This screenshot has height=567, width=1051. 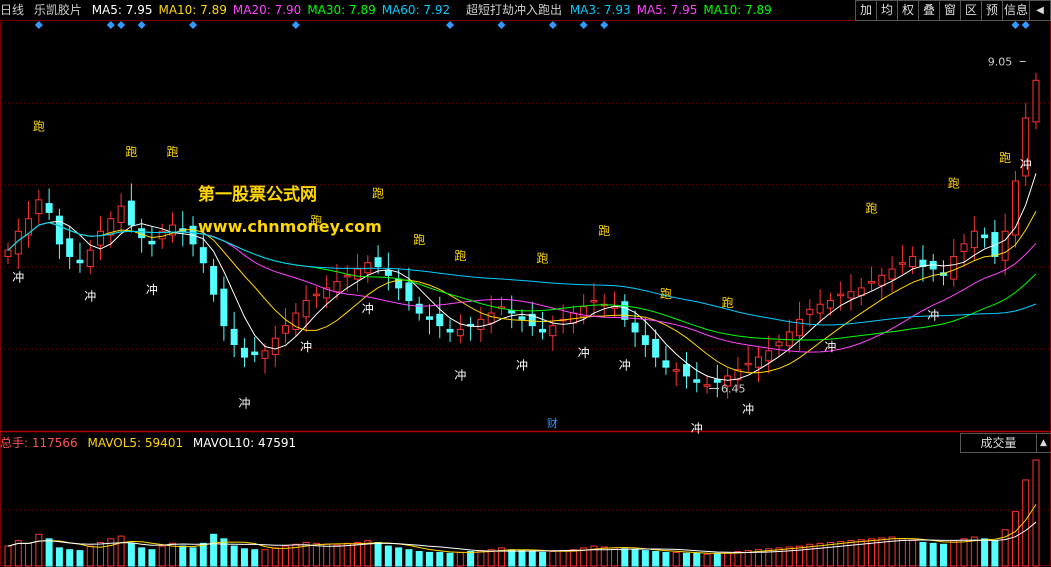 I want to click on toolbar-button-2: 权, so click(x=908, y=10).